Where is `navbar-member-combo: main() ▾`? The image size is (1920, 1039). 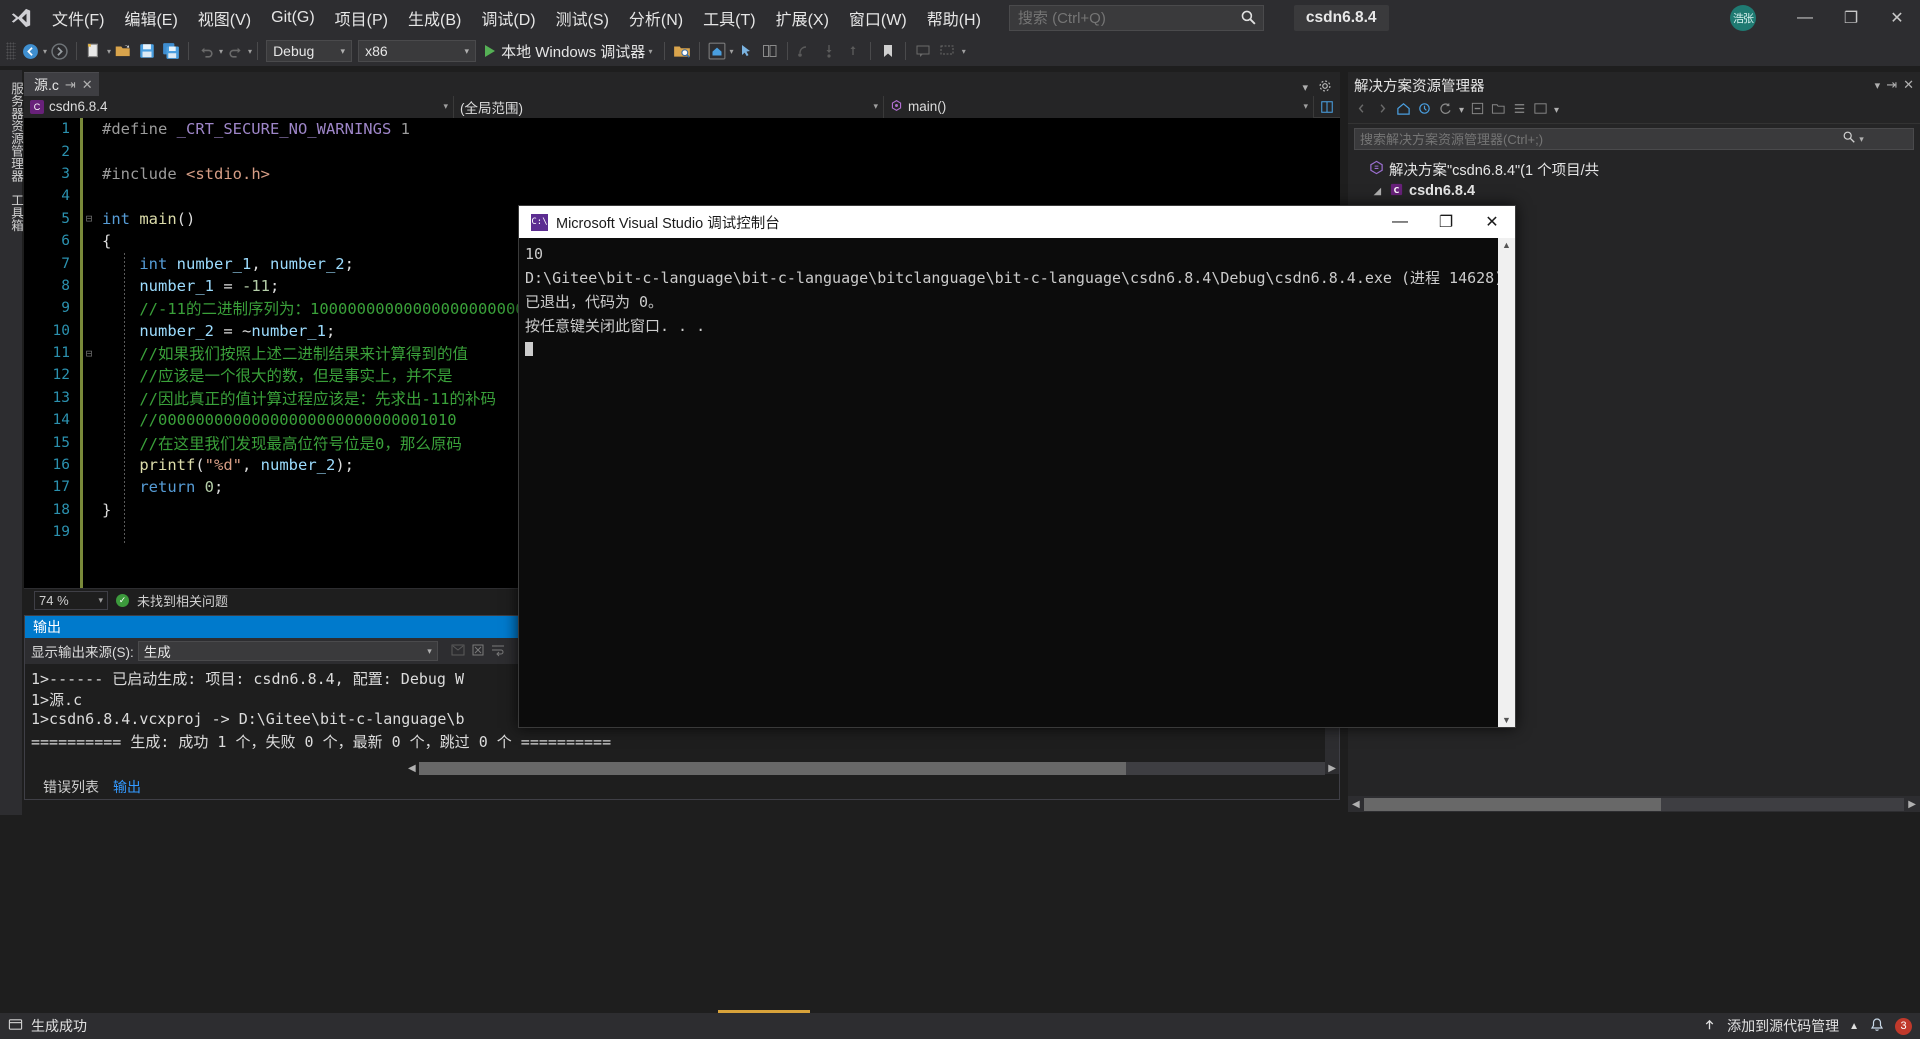 navbar-member-combo: main() ▾ is located at coordinates (1099, 106).